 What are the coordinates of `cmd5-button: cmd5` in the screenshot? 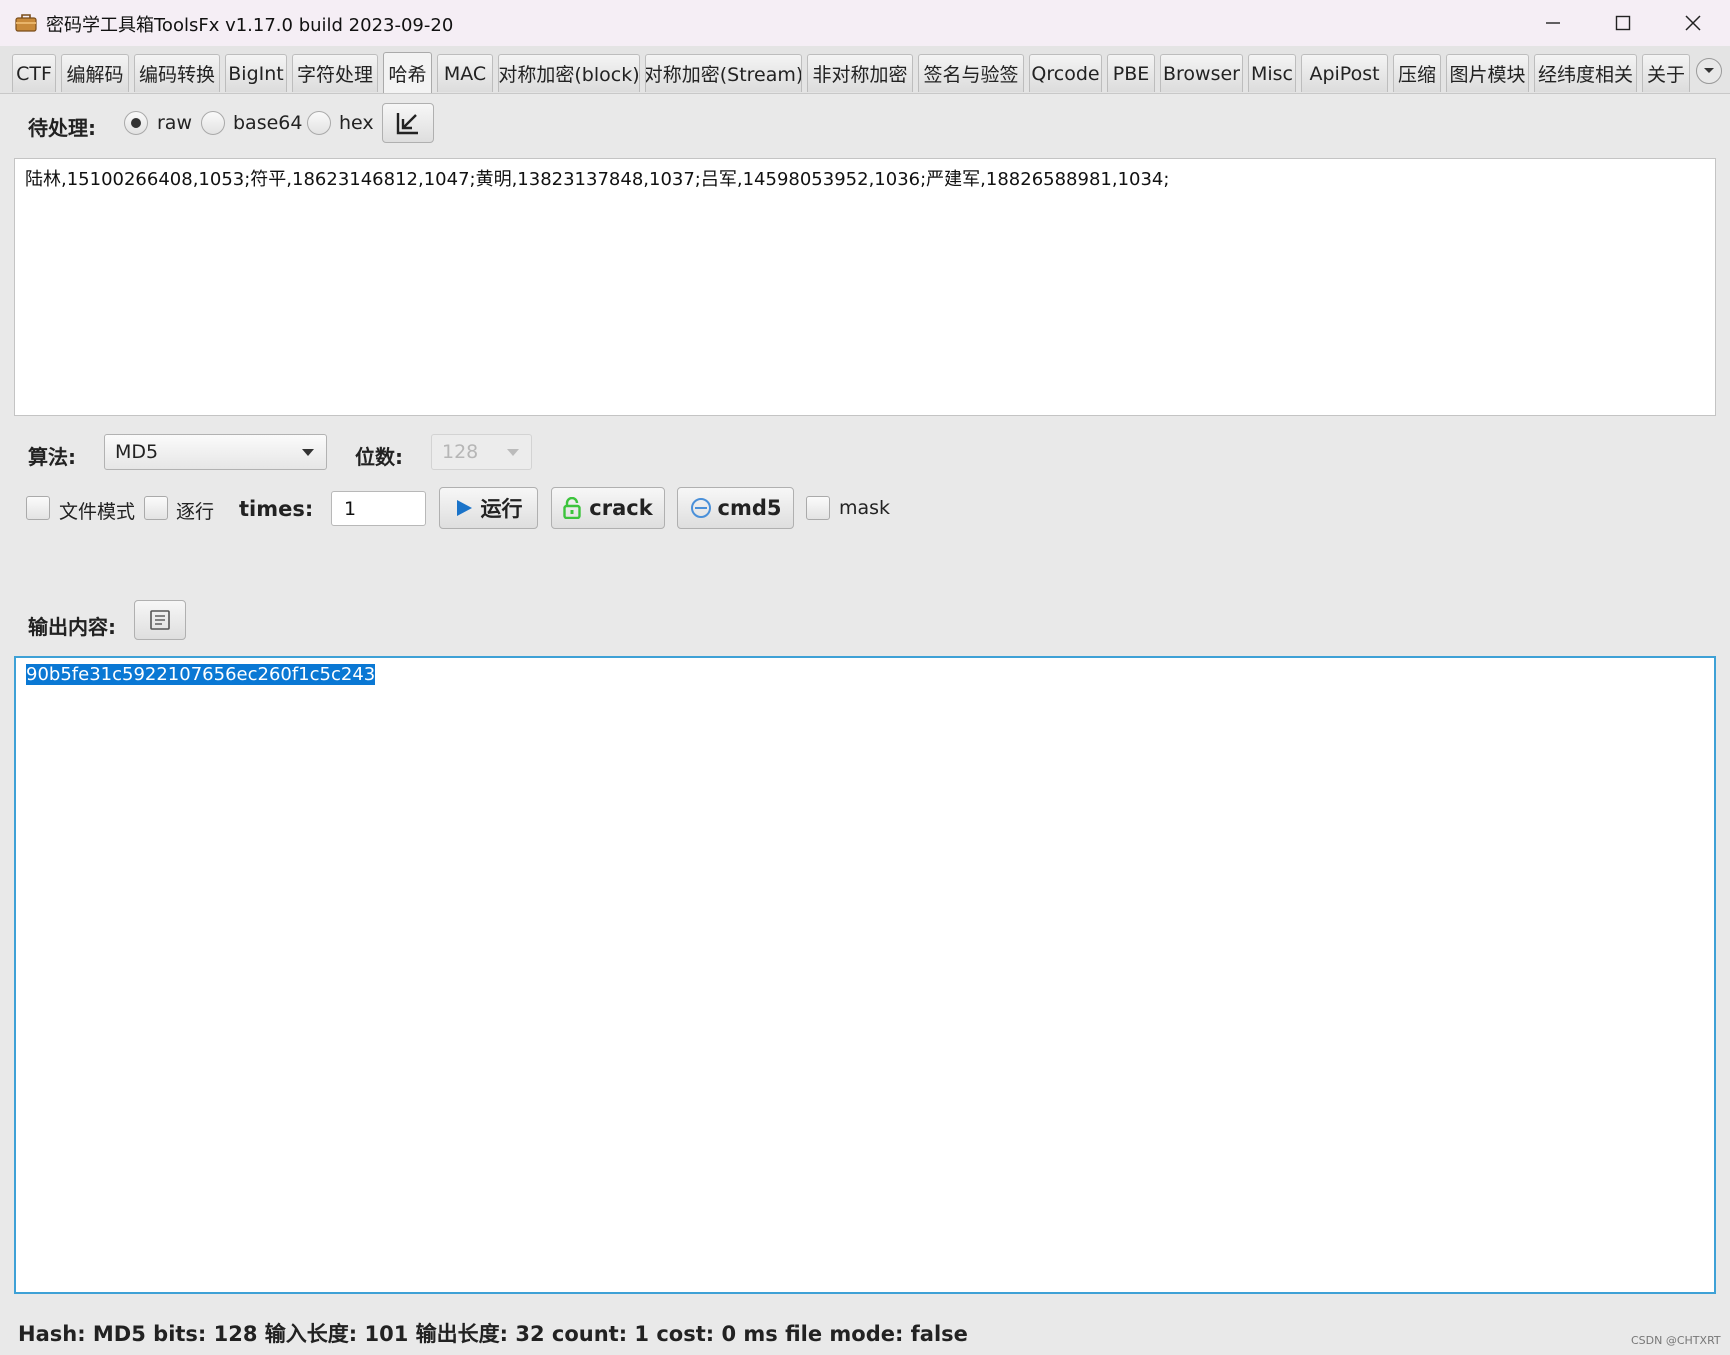 It's located at (735, 508).